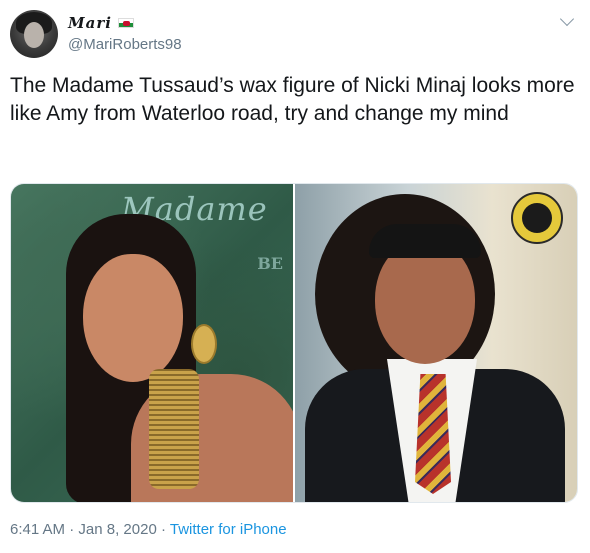  I want to click on display-name: Mari, so click(90, 23).